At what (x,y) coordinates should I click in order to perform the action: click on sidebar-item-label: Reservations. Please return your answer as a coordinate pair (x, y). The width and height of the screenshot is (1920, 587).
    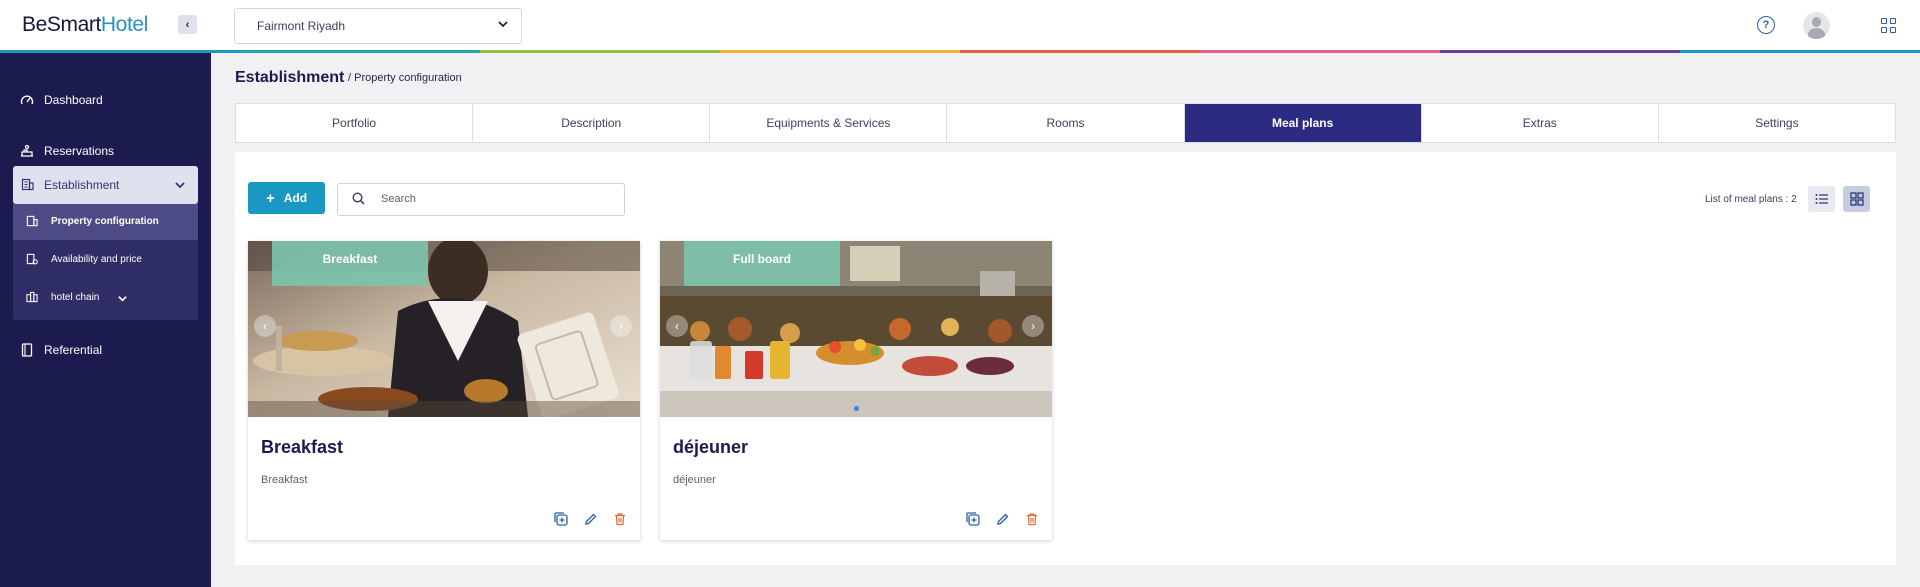
    Looking at the image, I should click on (79, 151).